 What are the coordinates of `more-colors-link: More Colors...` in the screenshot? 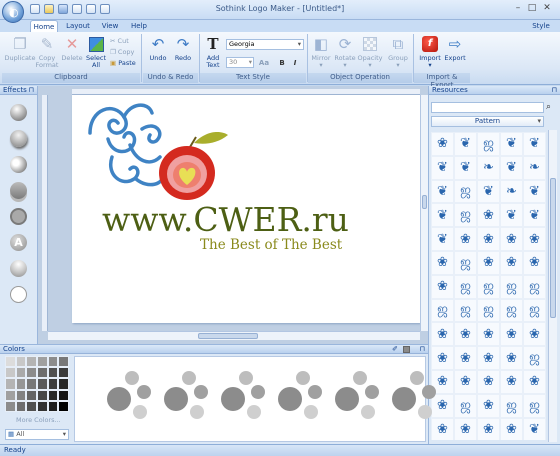 It's located at (38, 420).